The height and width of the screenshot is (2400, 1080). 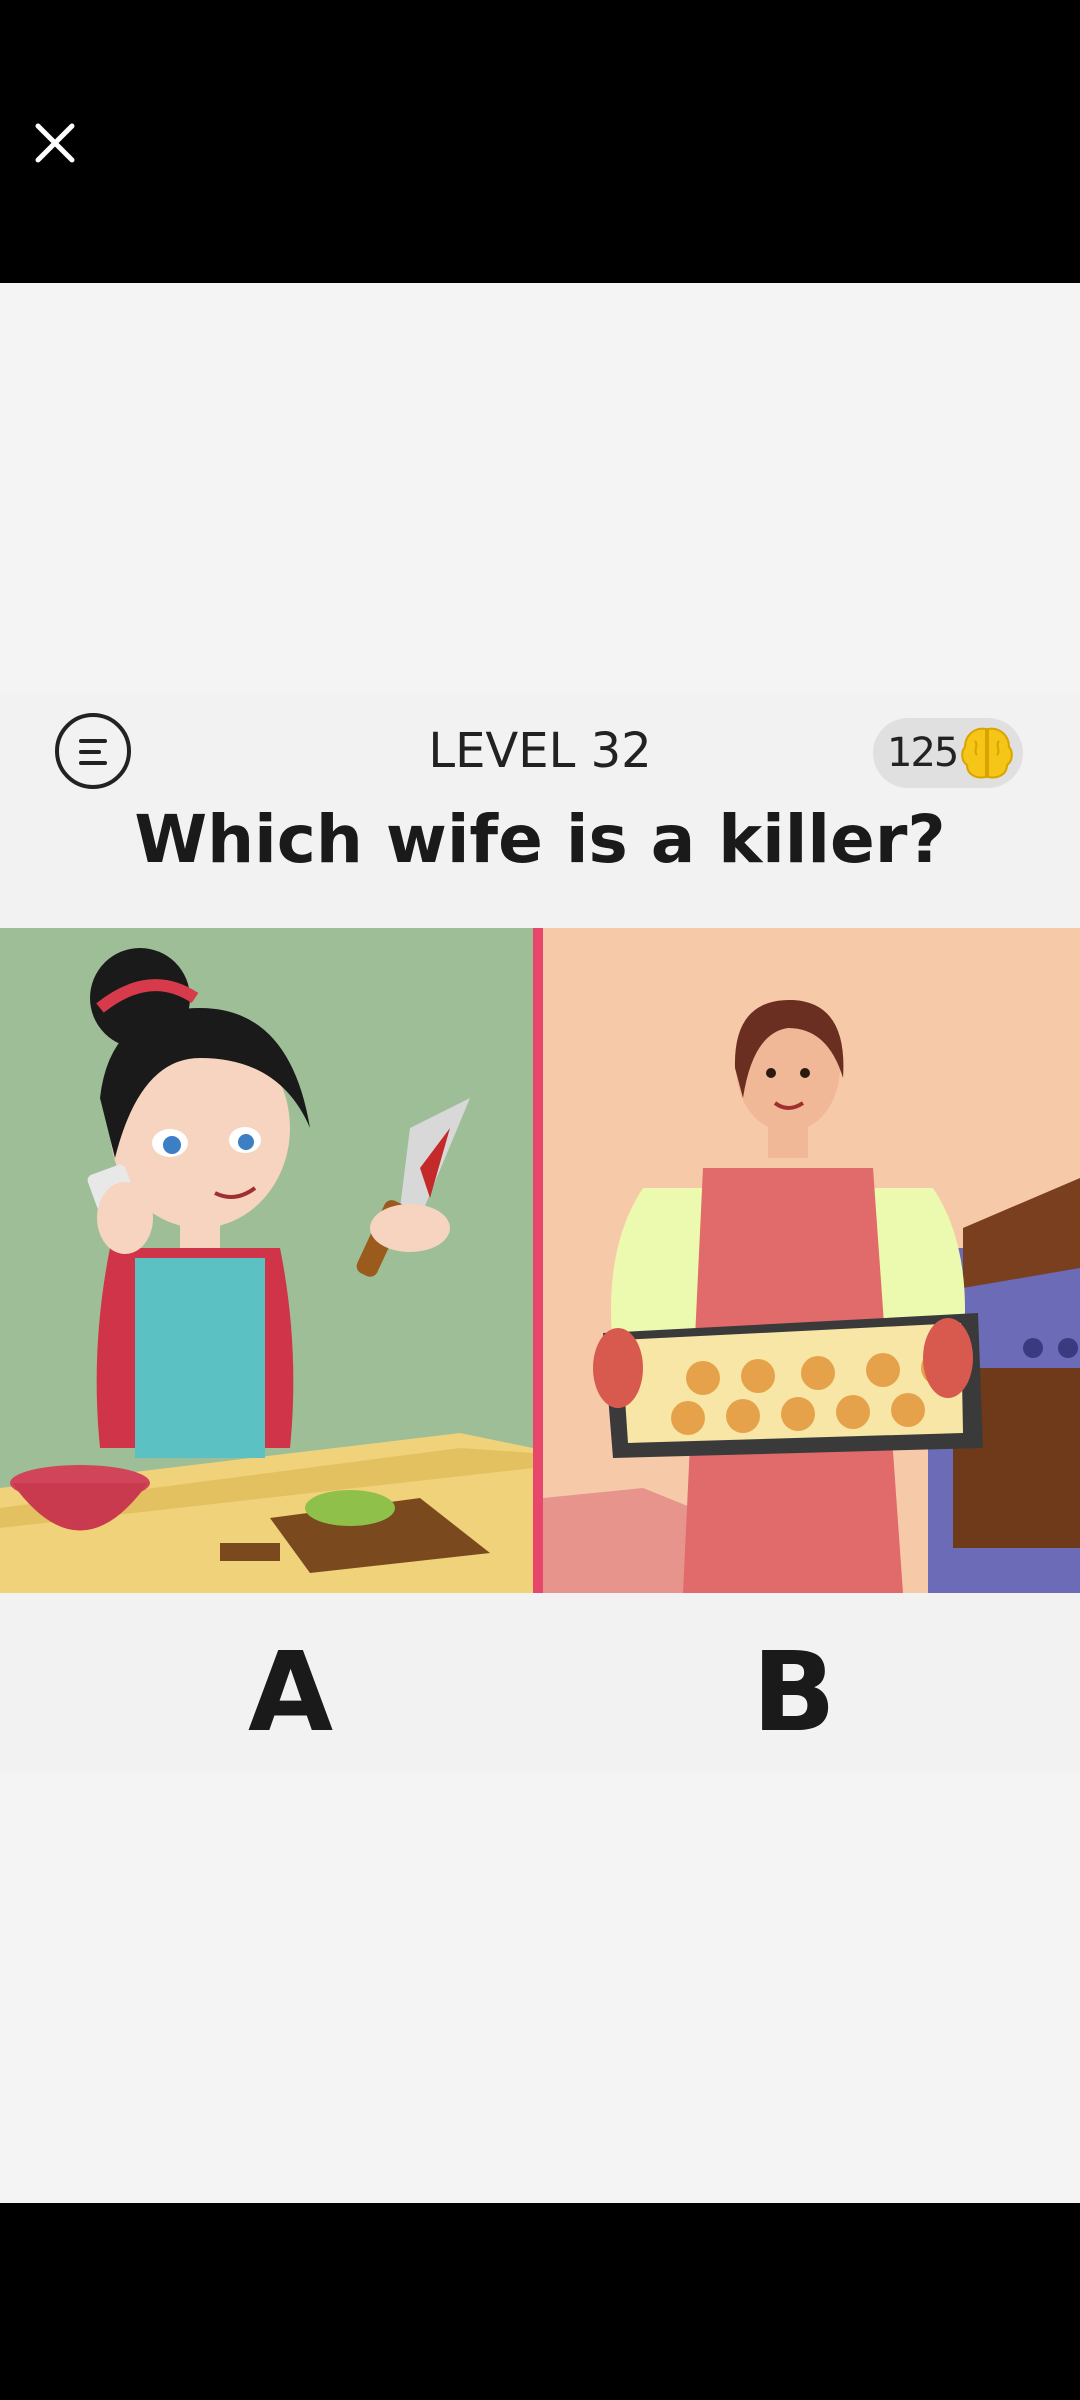 I want to click on option-b-image, so click(x=811, y=1260).